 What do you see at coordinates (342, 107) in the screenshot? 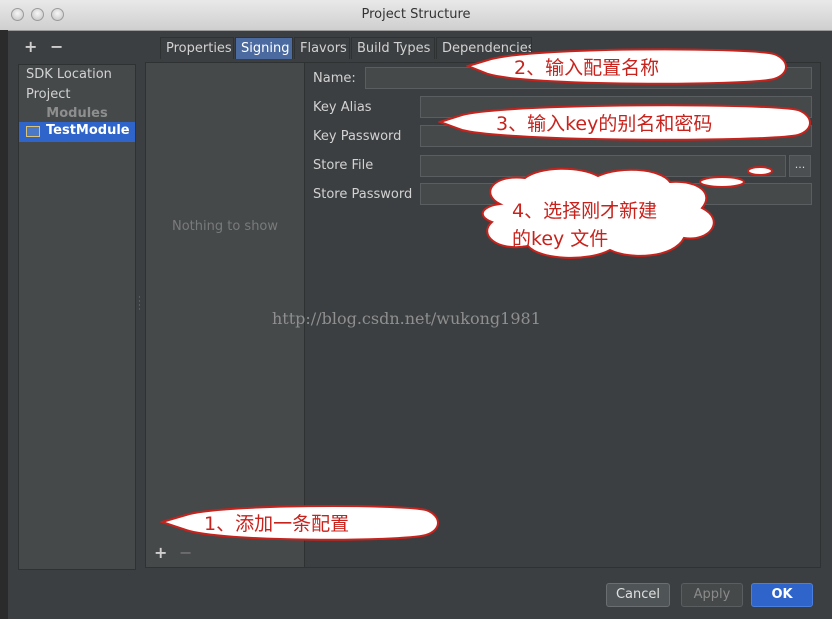
I see `key-alias-label: Key Alias` at bounding box center [342, 107].